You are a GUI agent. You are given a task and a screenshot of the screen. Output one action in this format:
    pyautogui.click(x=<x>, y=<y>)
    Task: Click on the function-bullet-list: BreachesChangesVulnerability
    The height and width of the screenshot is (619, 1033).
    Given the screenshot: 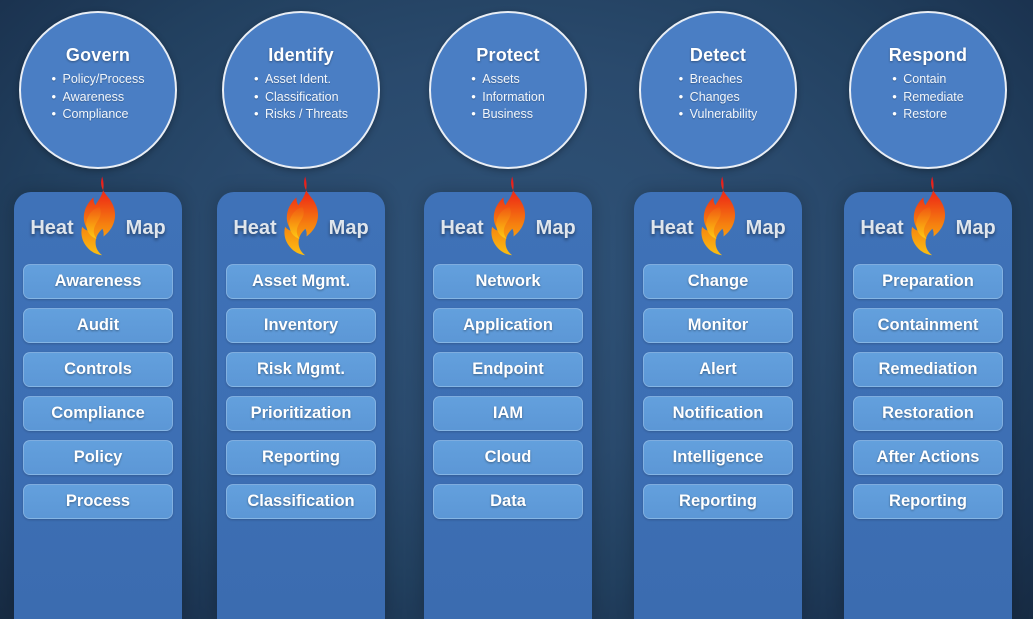 What is the action you would take?
    pyautogui.click(x=718, y=97)
    